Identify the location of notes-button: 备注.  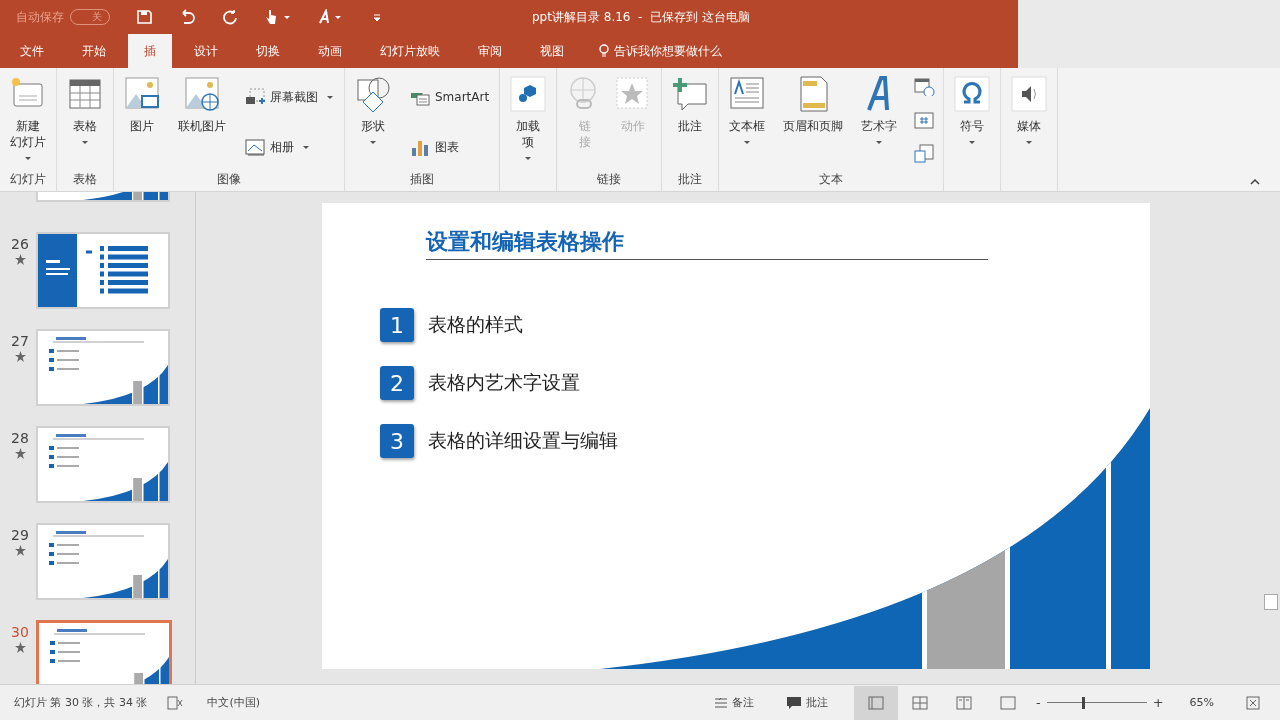
(733, 702).